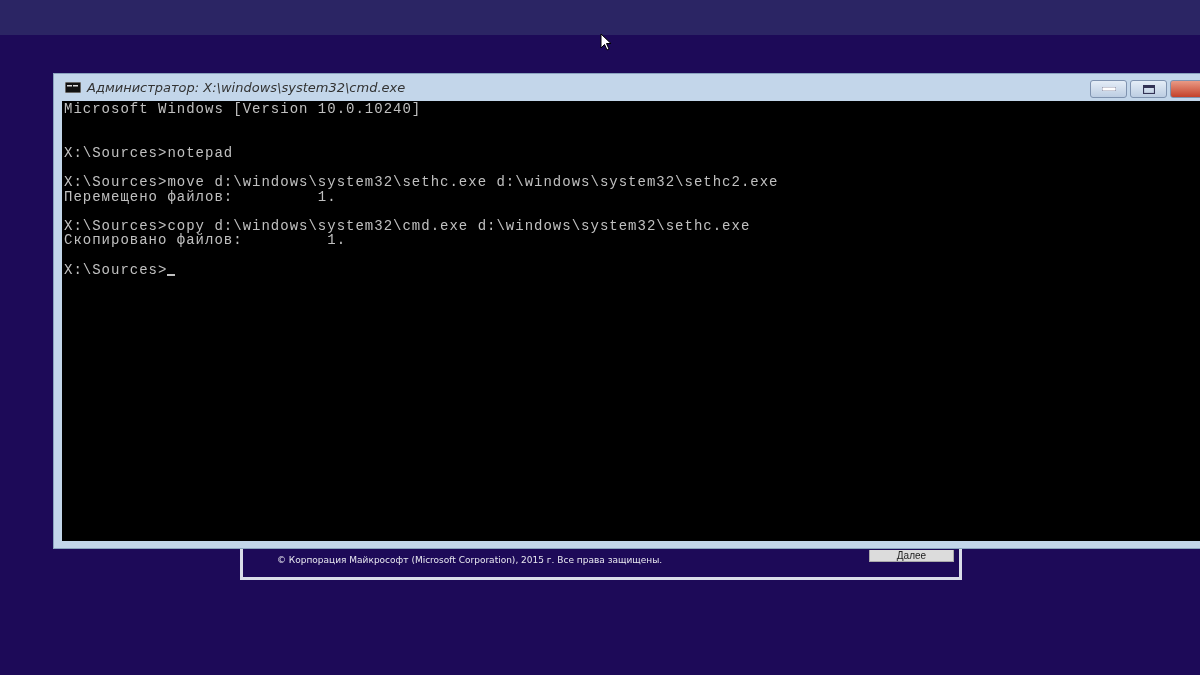  Describe the element at coordinates (243, 109) in the screenshot. I see `console-line: Microsoft Windows [Version 10.0.10240]` at that location.